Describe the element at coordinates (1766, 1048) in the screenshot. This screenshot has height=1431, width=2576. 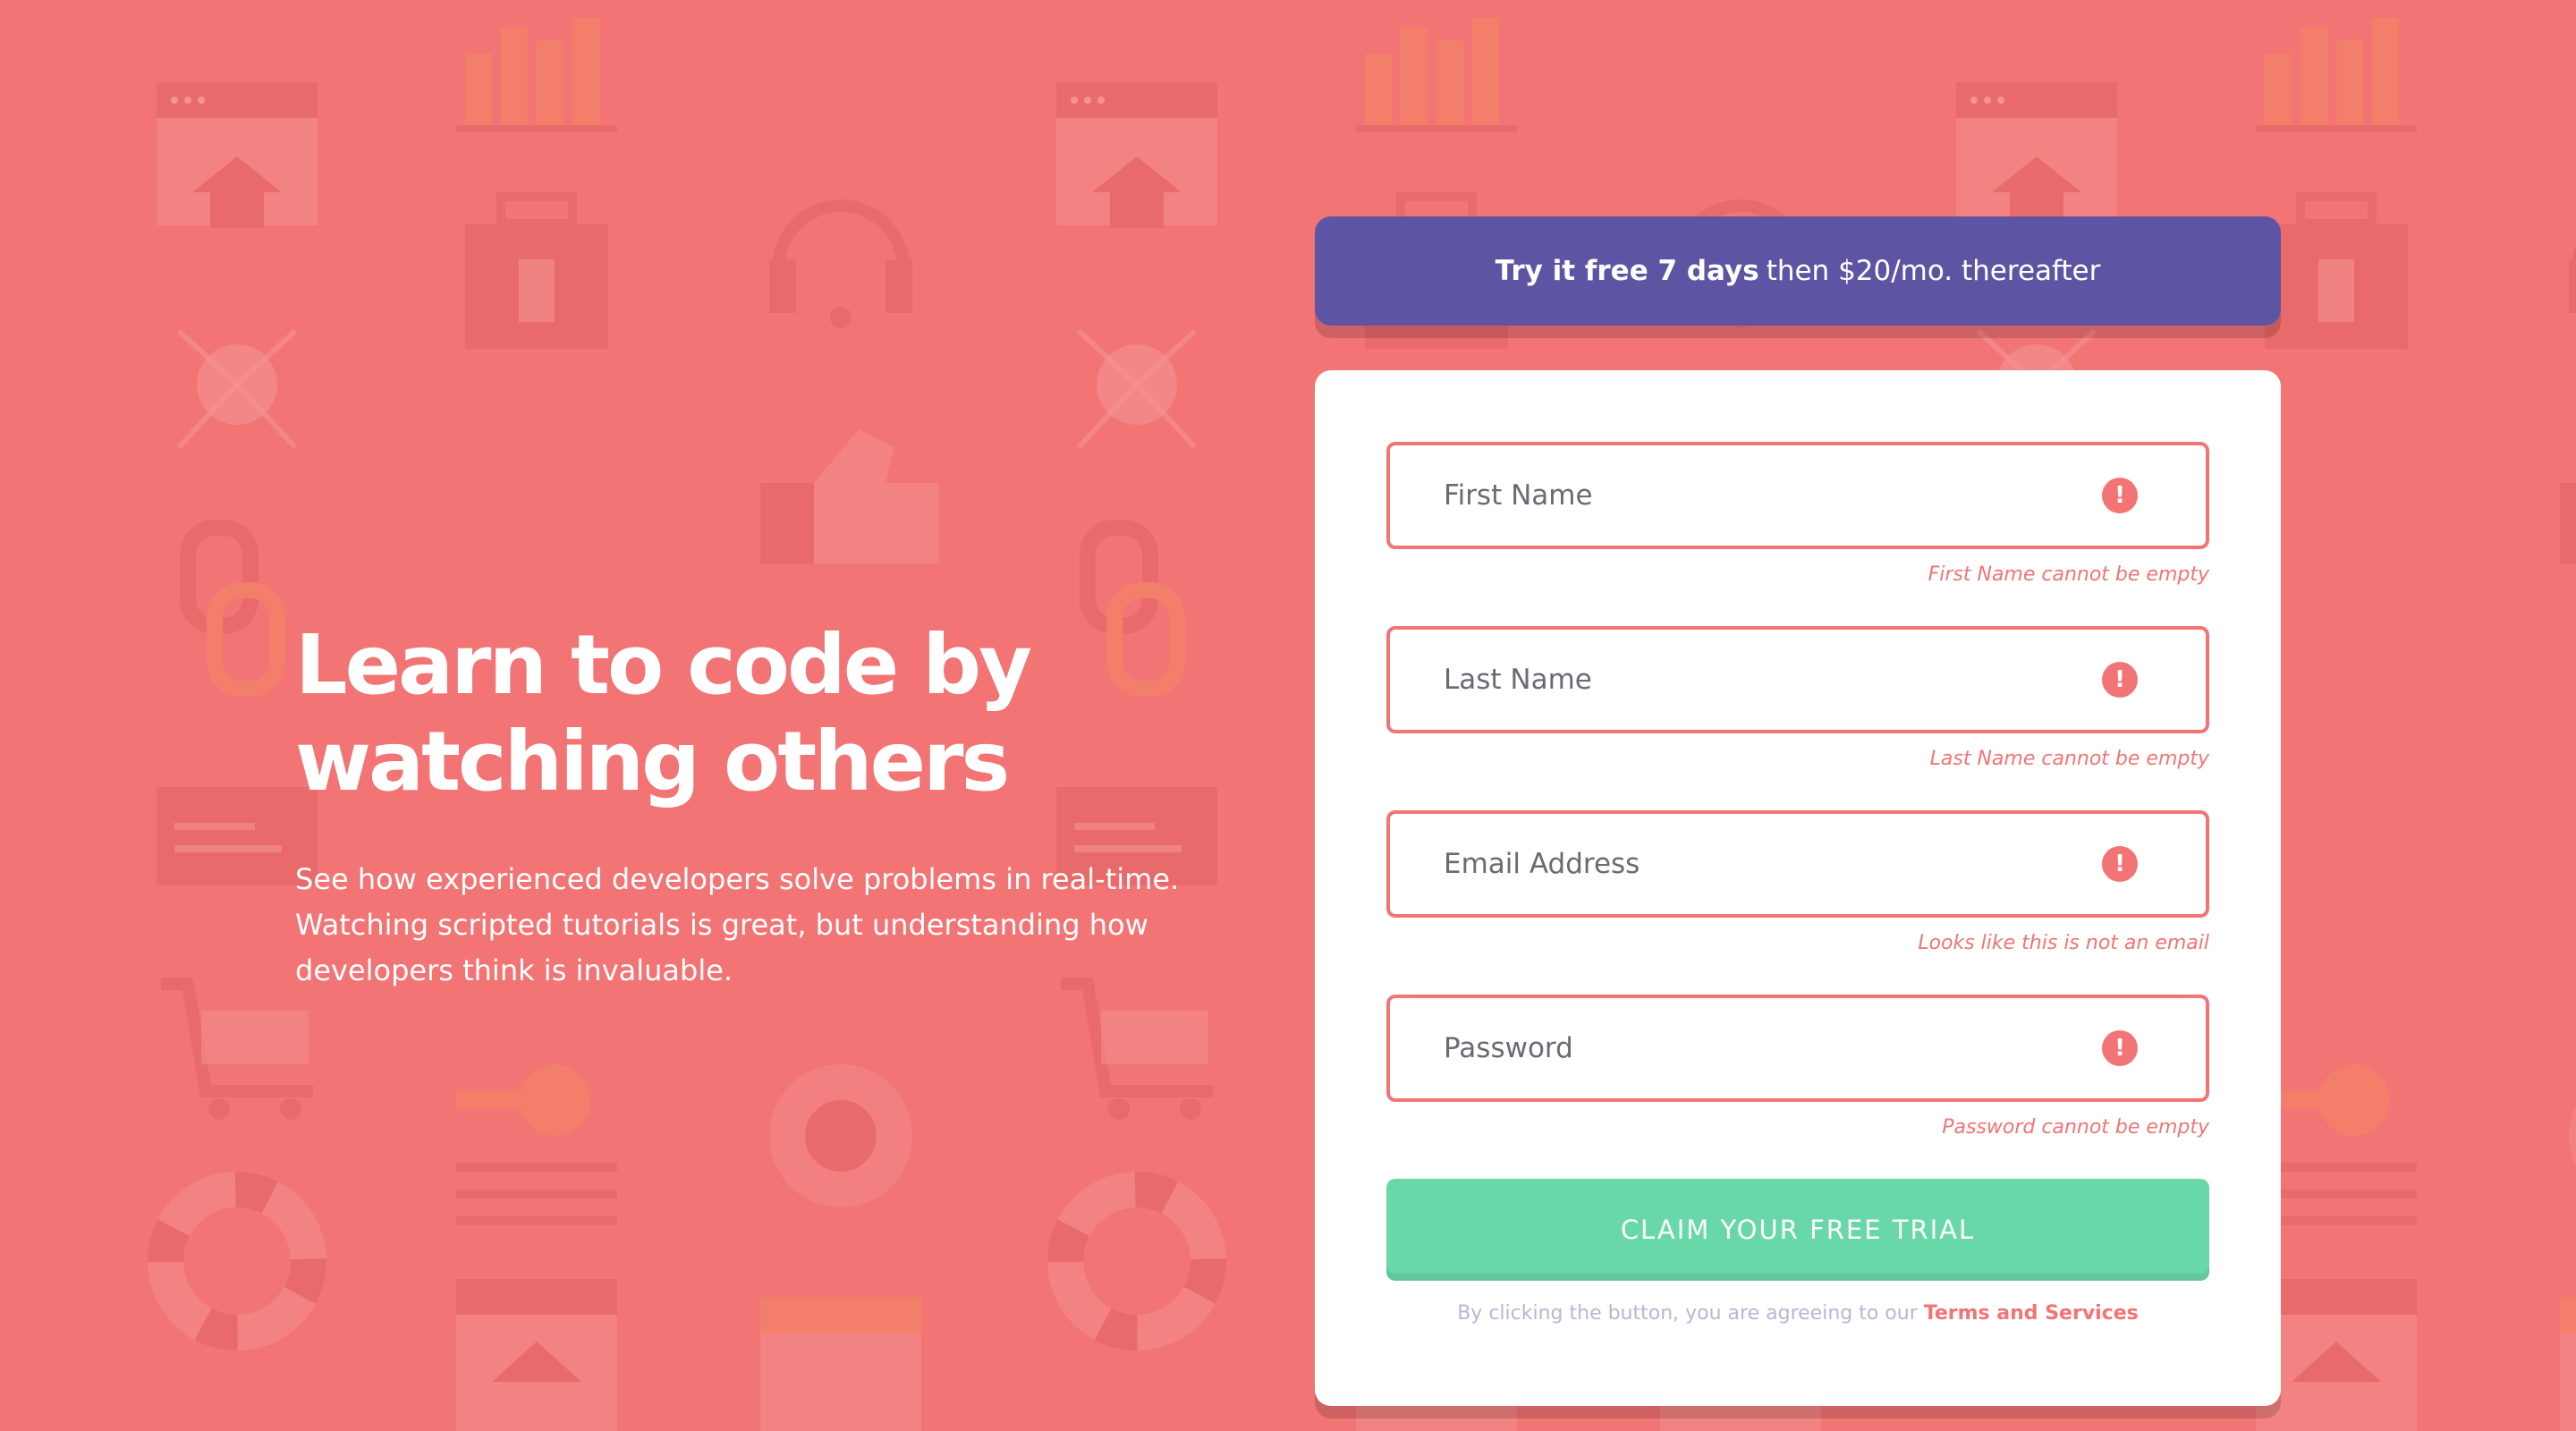
I see `password-input` at that location.